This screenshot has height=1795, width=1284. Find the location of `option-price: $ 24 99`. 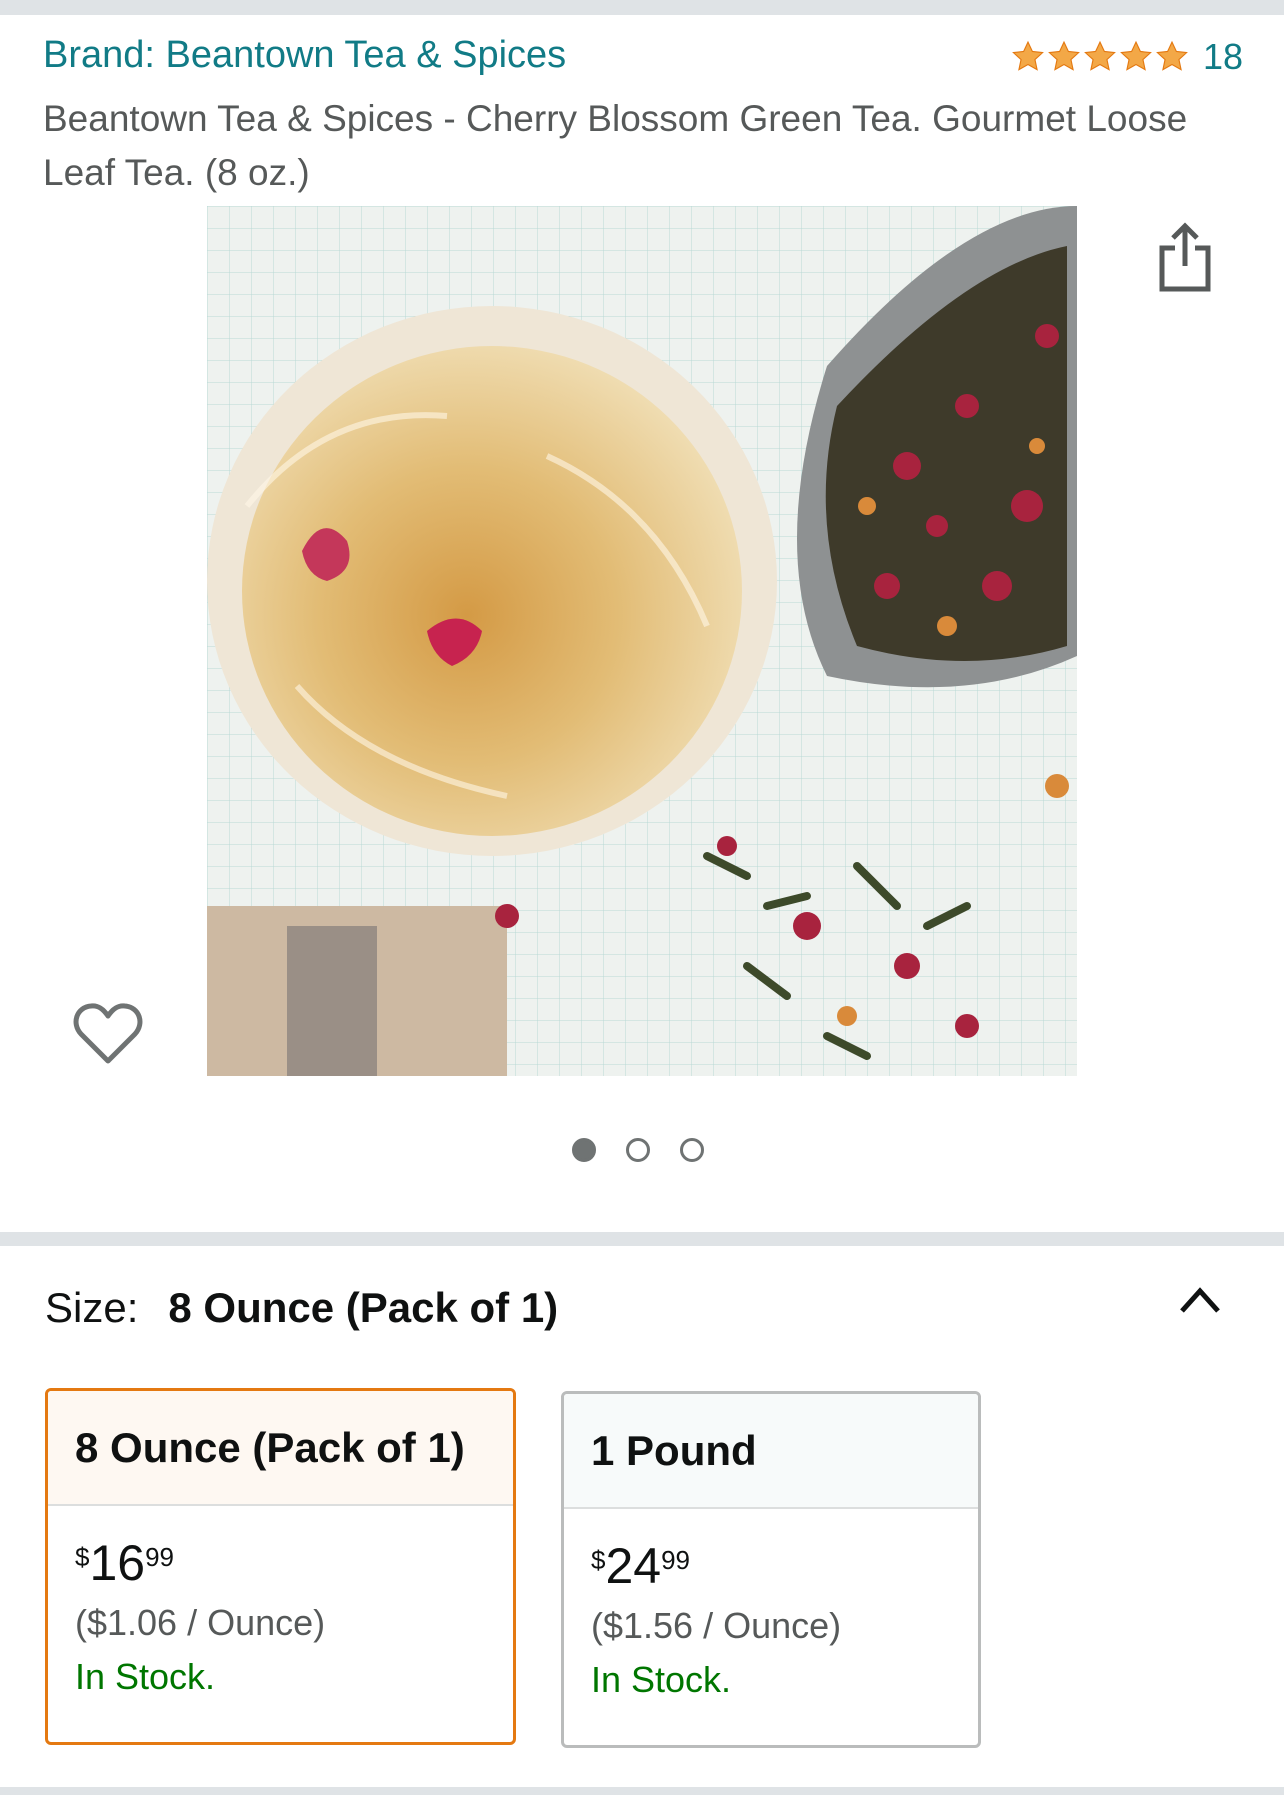

option-price: $ 24 99 is located at coordinates (784, 1566).